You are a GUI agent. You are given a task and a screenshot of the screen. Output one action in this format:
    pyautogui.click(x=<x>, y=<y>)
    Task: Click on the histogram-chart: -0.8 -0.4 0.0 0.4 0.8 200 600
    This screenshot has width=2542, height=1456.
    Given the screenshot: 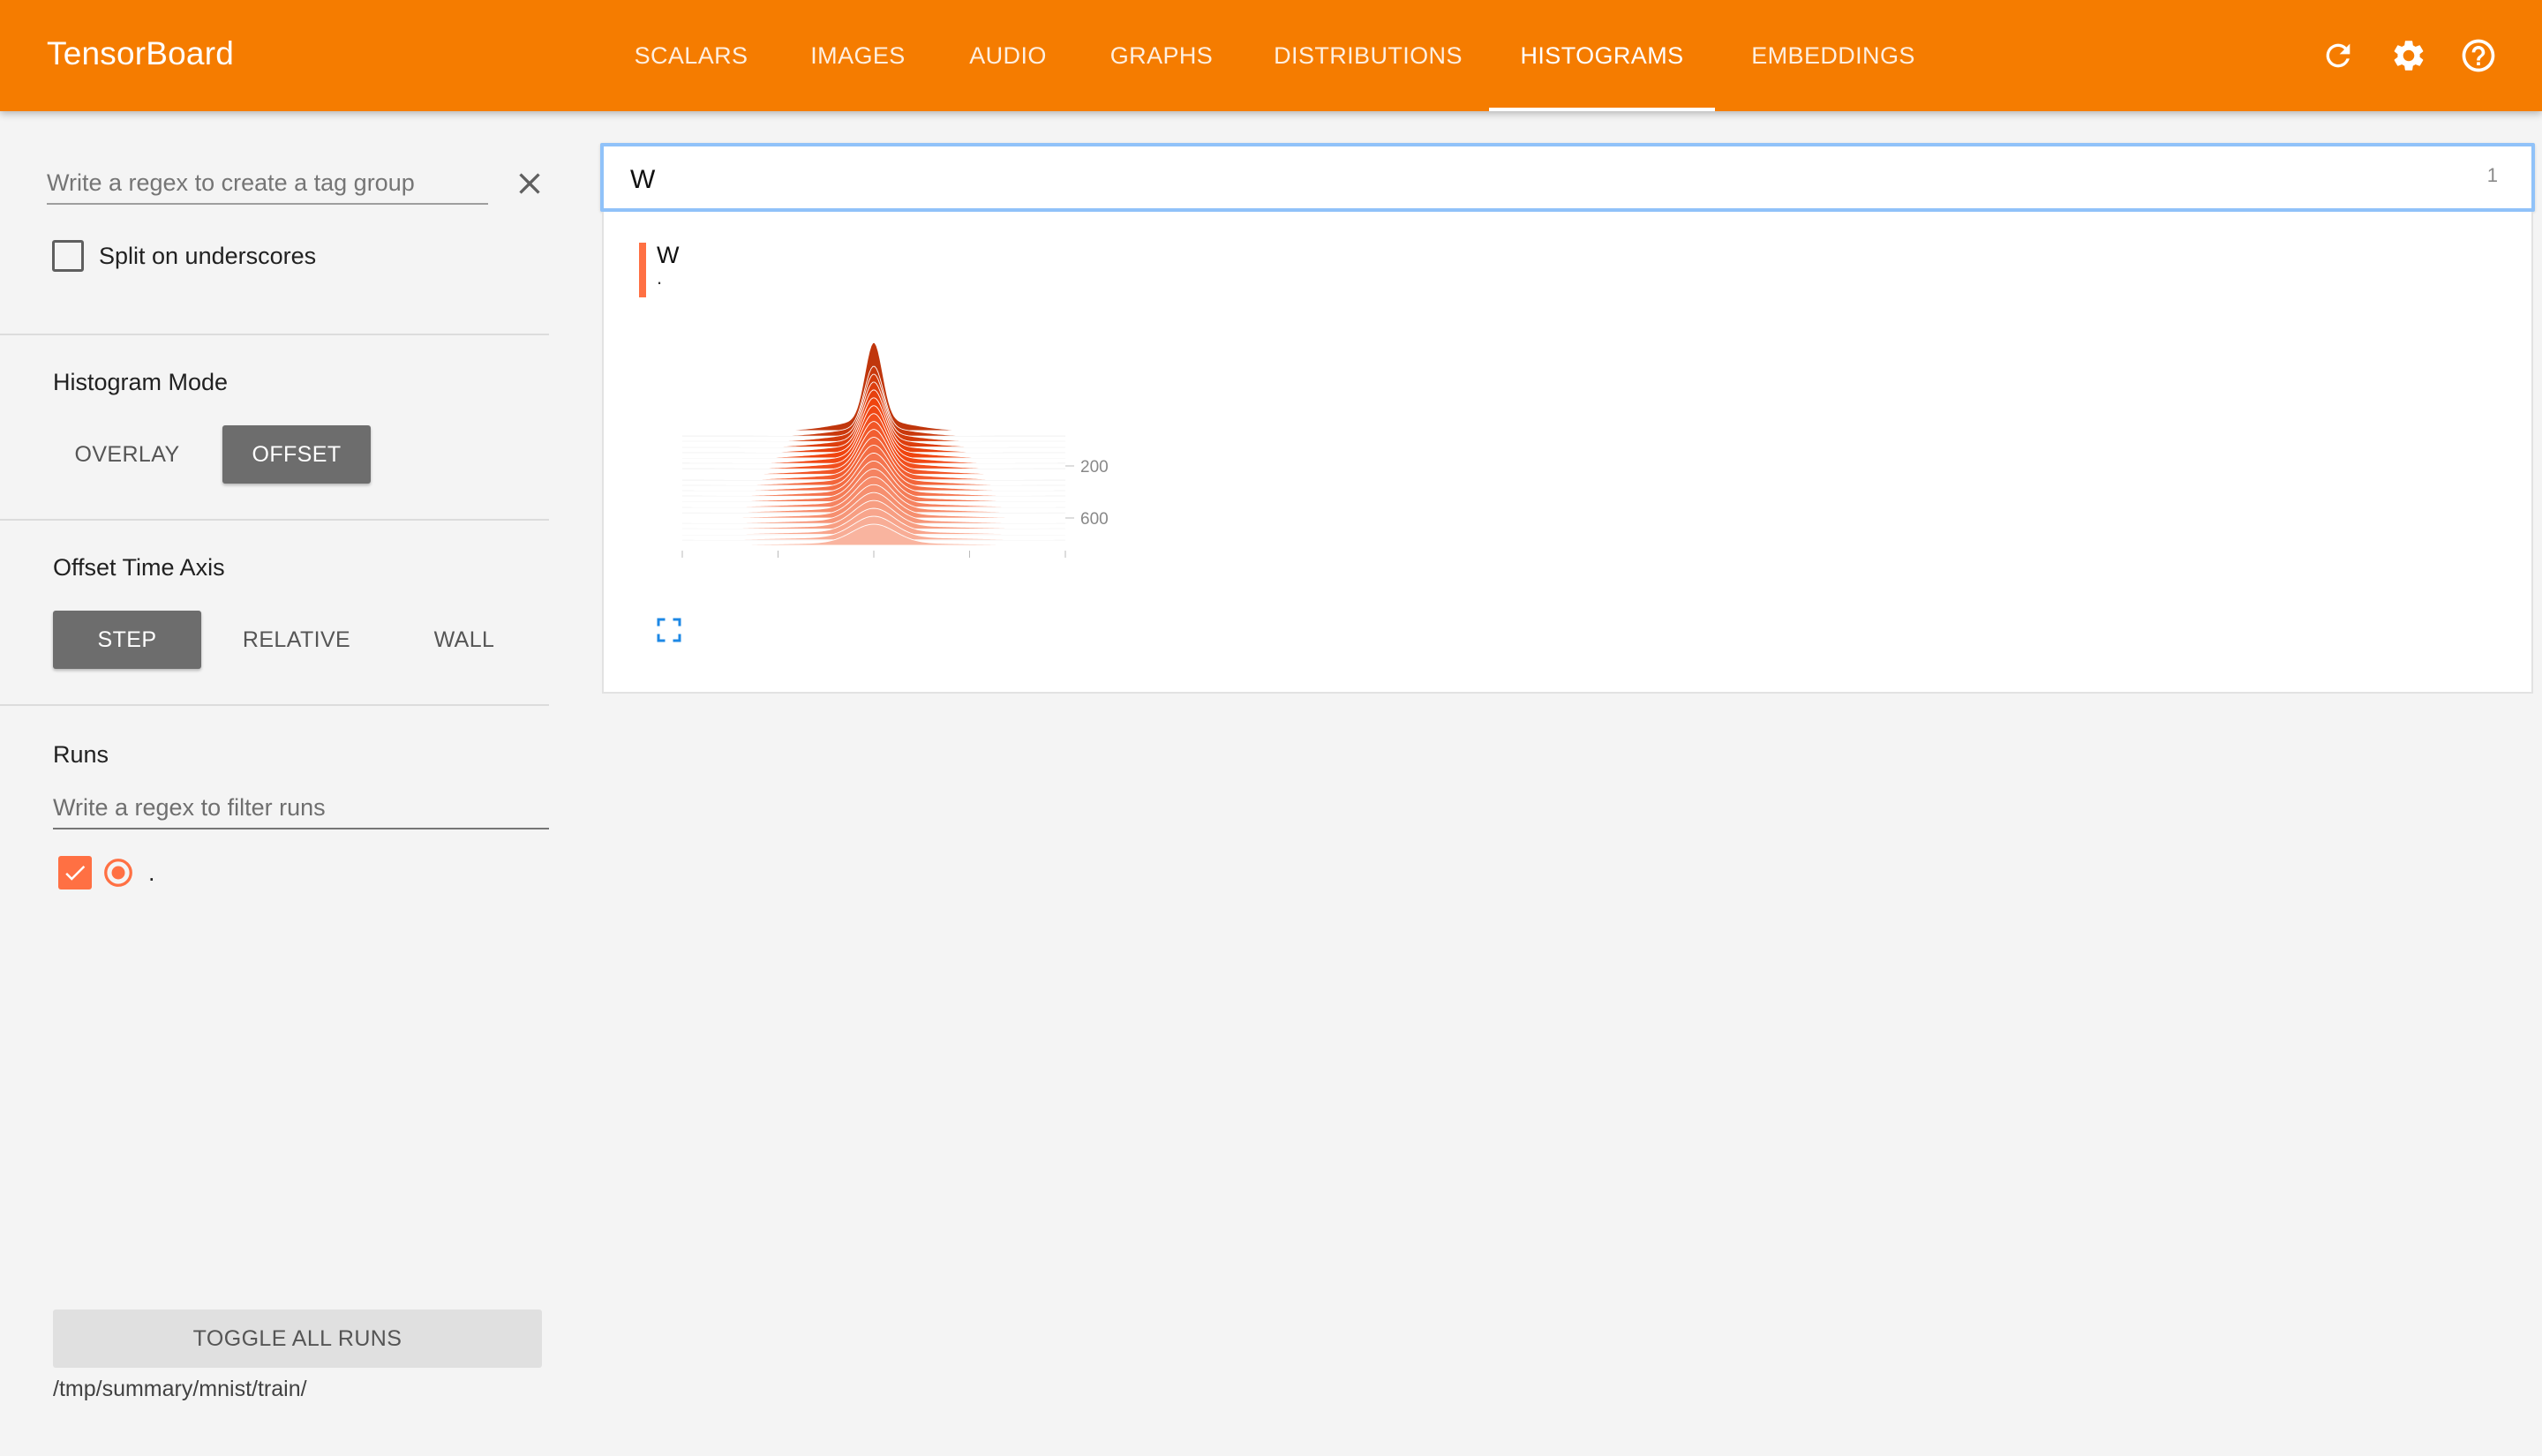 What is the action you would take?
    pyautogui.click(x=889, y=453)
    